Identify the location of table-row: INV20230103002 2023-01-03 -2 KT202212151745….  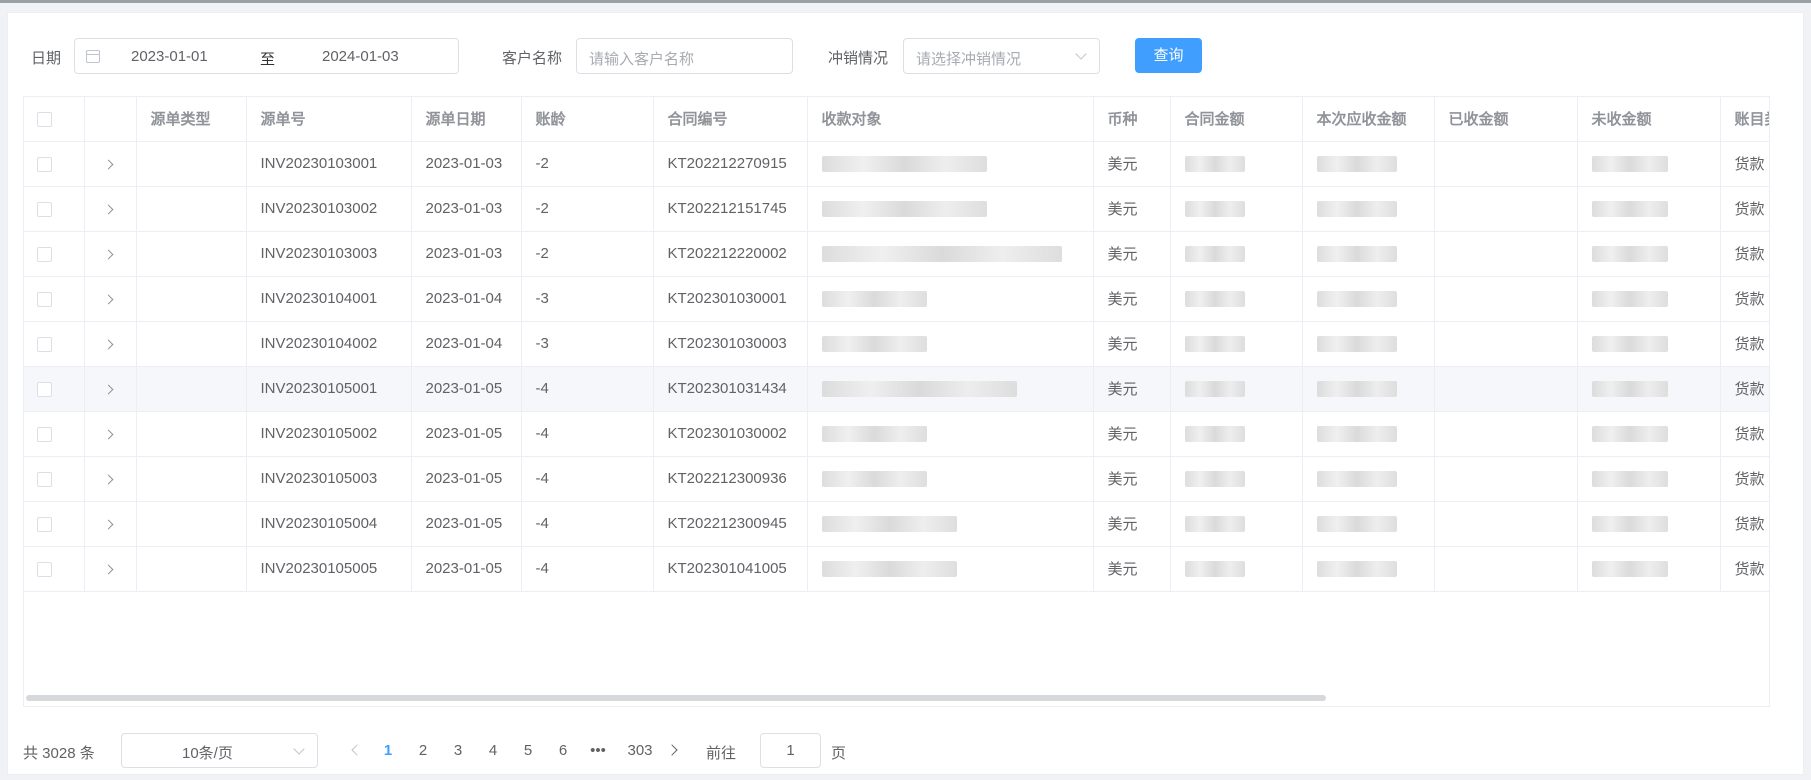
(896, 209).